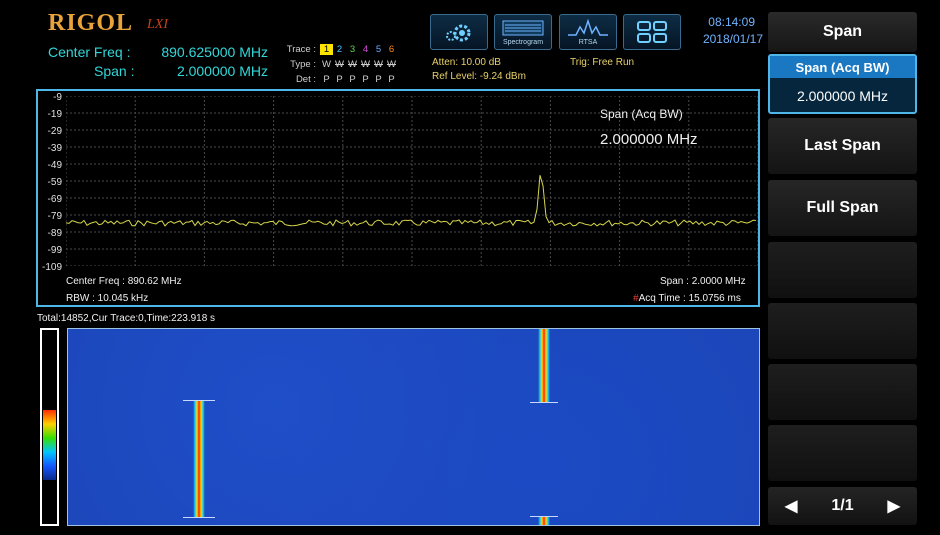 This screenshot has height=535, width=940. I want to click on color-scale-gradient, so click(49, 445).